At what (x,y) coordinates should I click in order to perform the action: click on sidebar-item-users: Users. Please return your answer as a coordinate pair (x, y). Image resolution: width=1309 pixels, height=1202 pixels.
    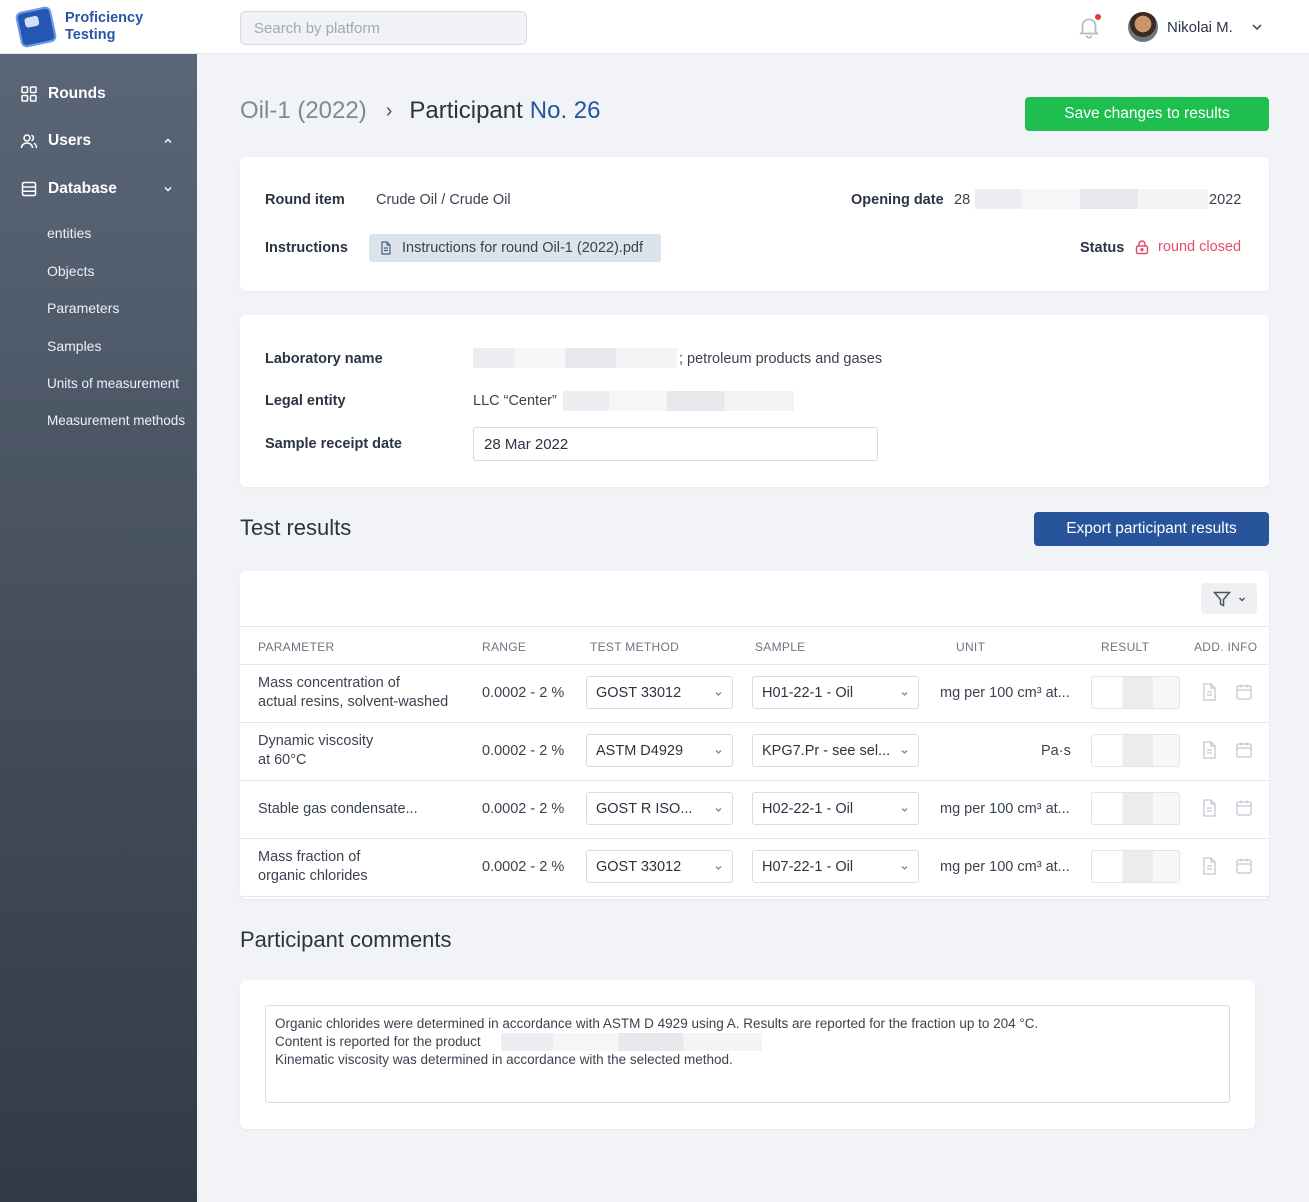
    Looking at the image, I should click on (100, 141).